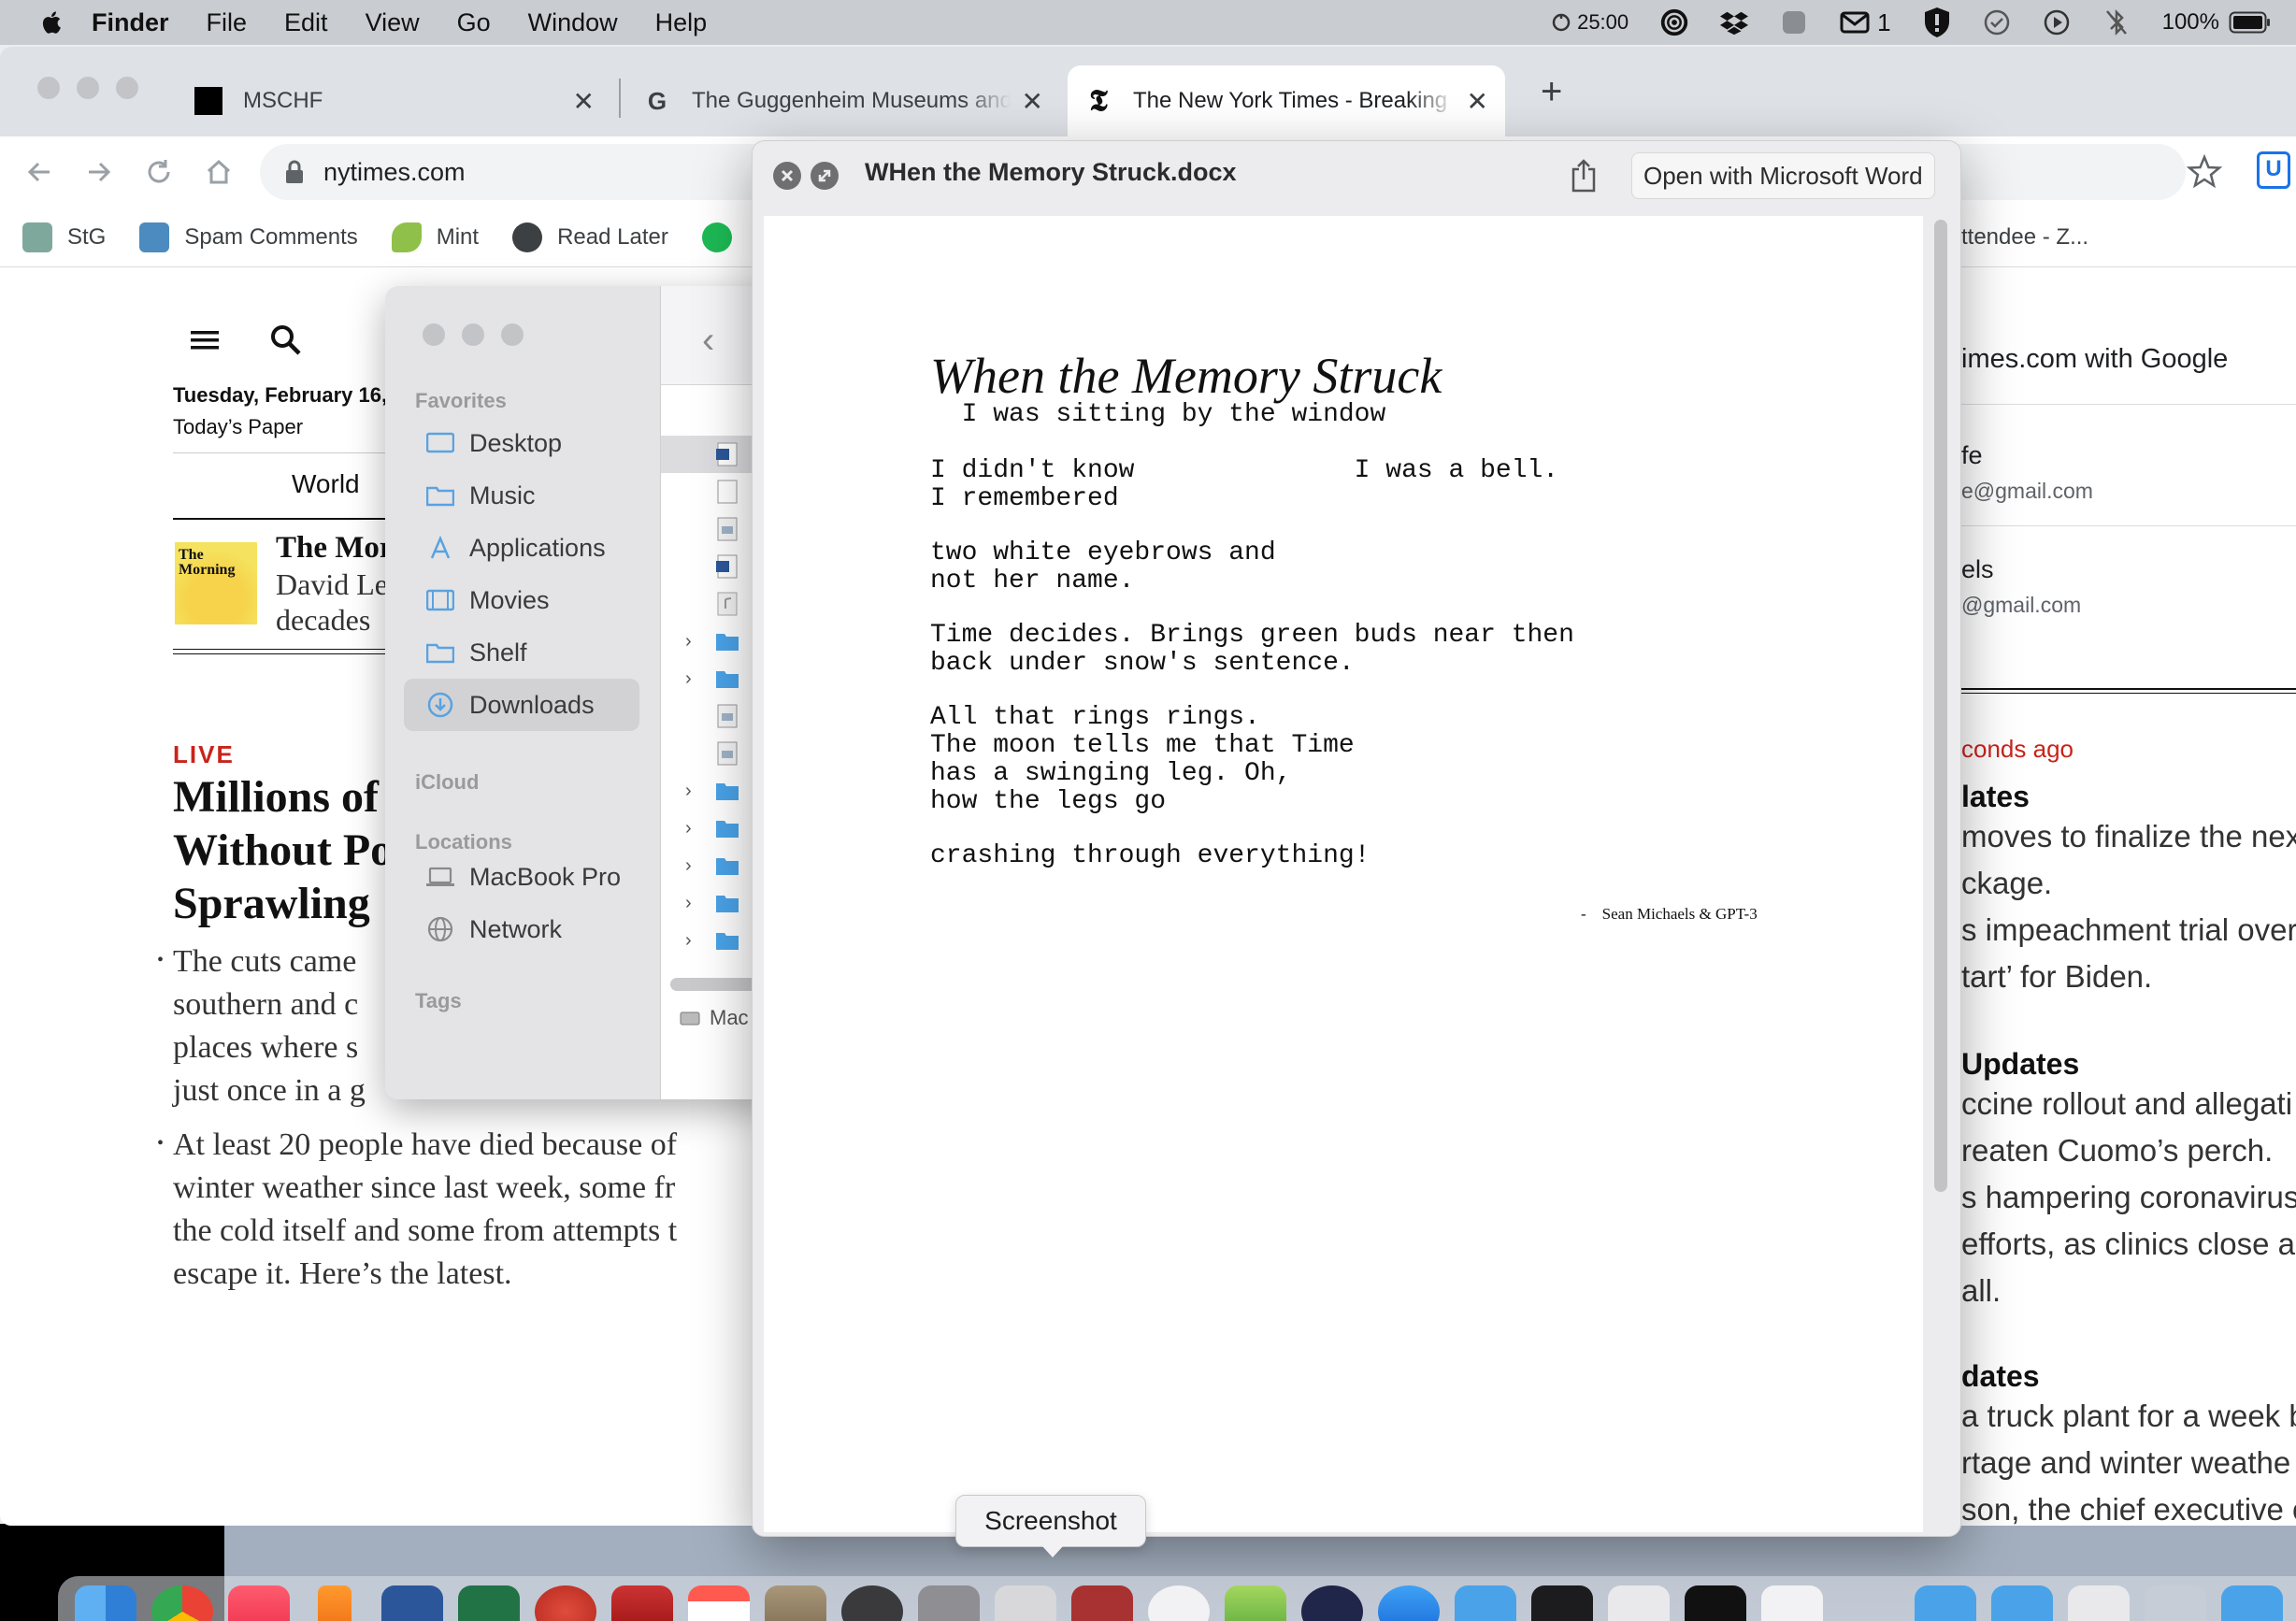 The height and width of the screenshot is (1621, 2296). Describe the element at coordinates (2027, 491) in the screenshot. I see `account-email: e@gmail.com` at that location.